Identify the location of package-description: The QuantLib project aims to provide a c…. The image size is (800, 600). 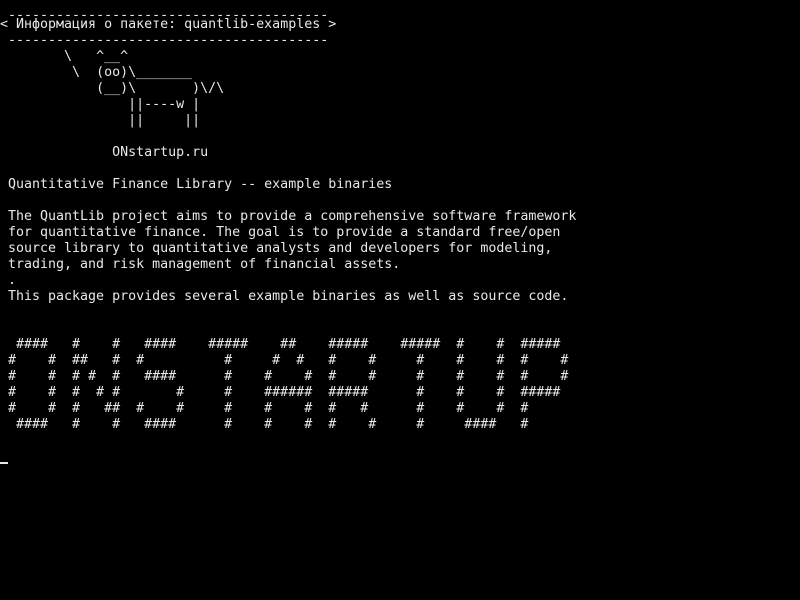
(292, 256).